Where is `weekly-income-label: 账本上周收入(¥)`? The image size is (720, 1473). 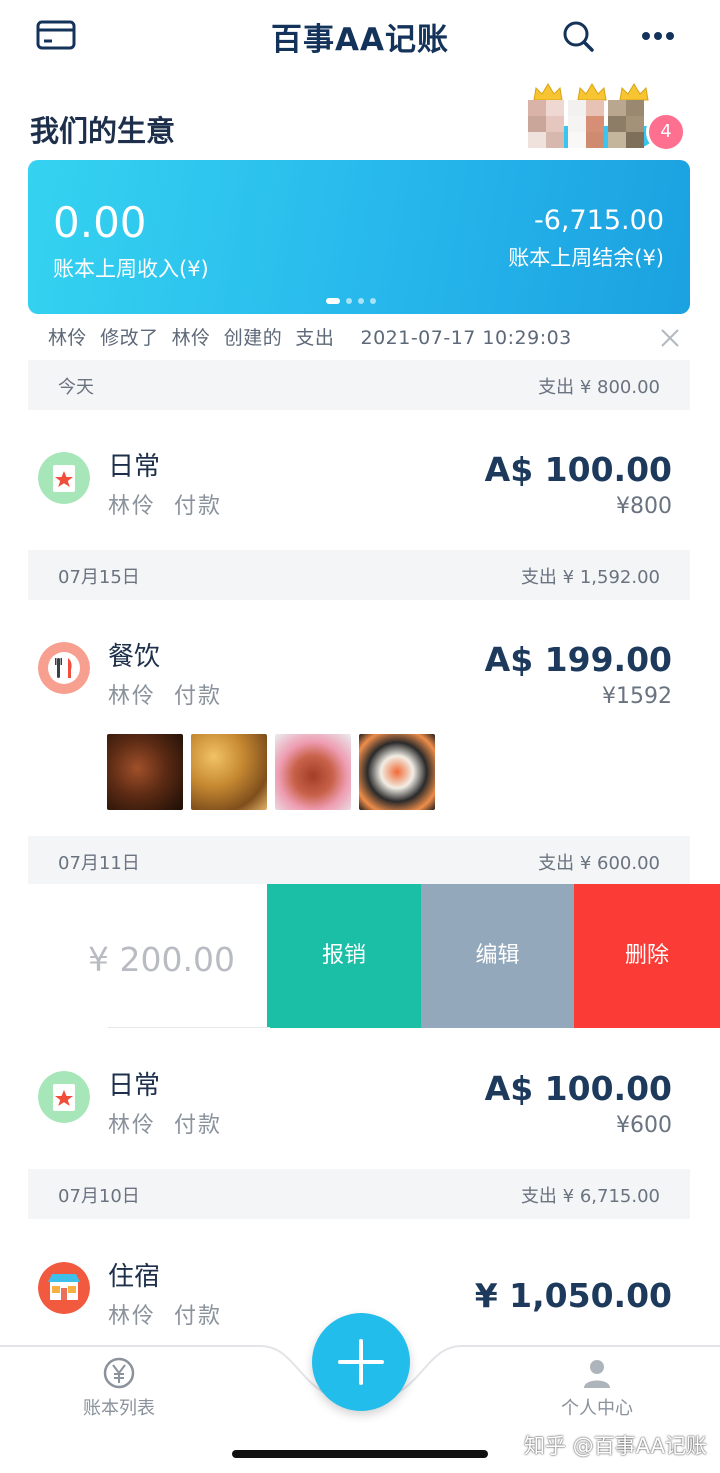 weekly-income-label: 账本上周收入(¥) is located at coordinates (131, 269).